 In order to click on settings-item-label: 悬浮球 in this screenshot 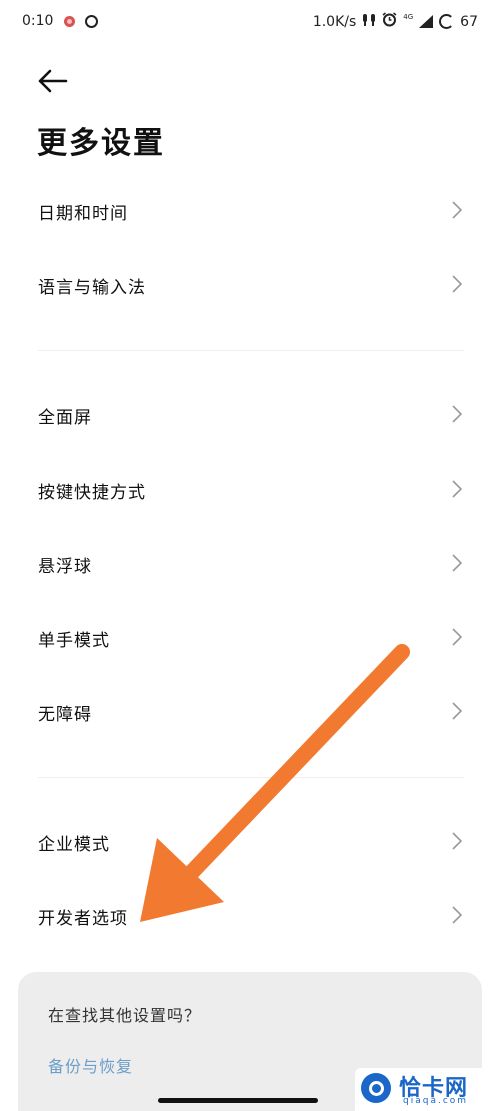, I will do `click(65, 567)`.